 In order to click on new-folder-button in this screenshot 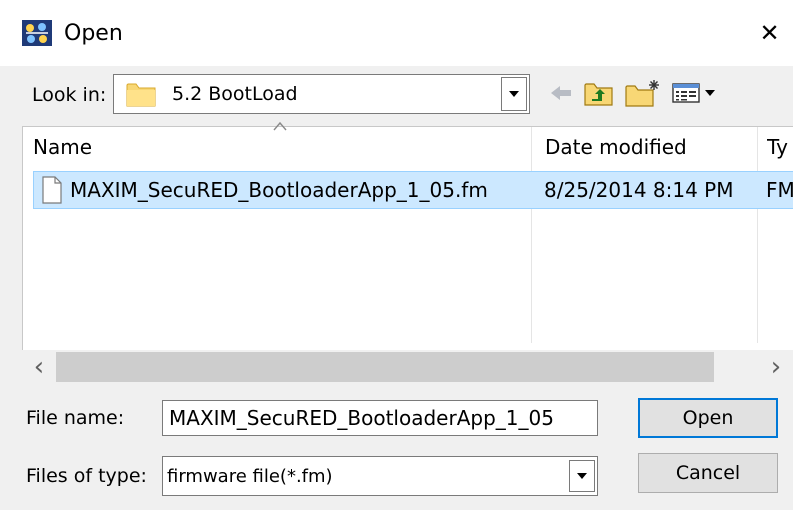, I will do `click(644, 93)`.